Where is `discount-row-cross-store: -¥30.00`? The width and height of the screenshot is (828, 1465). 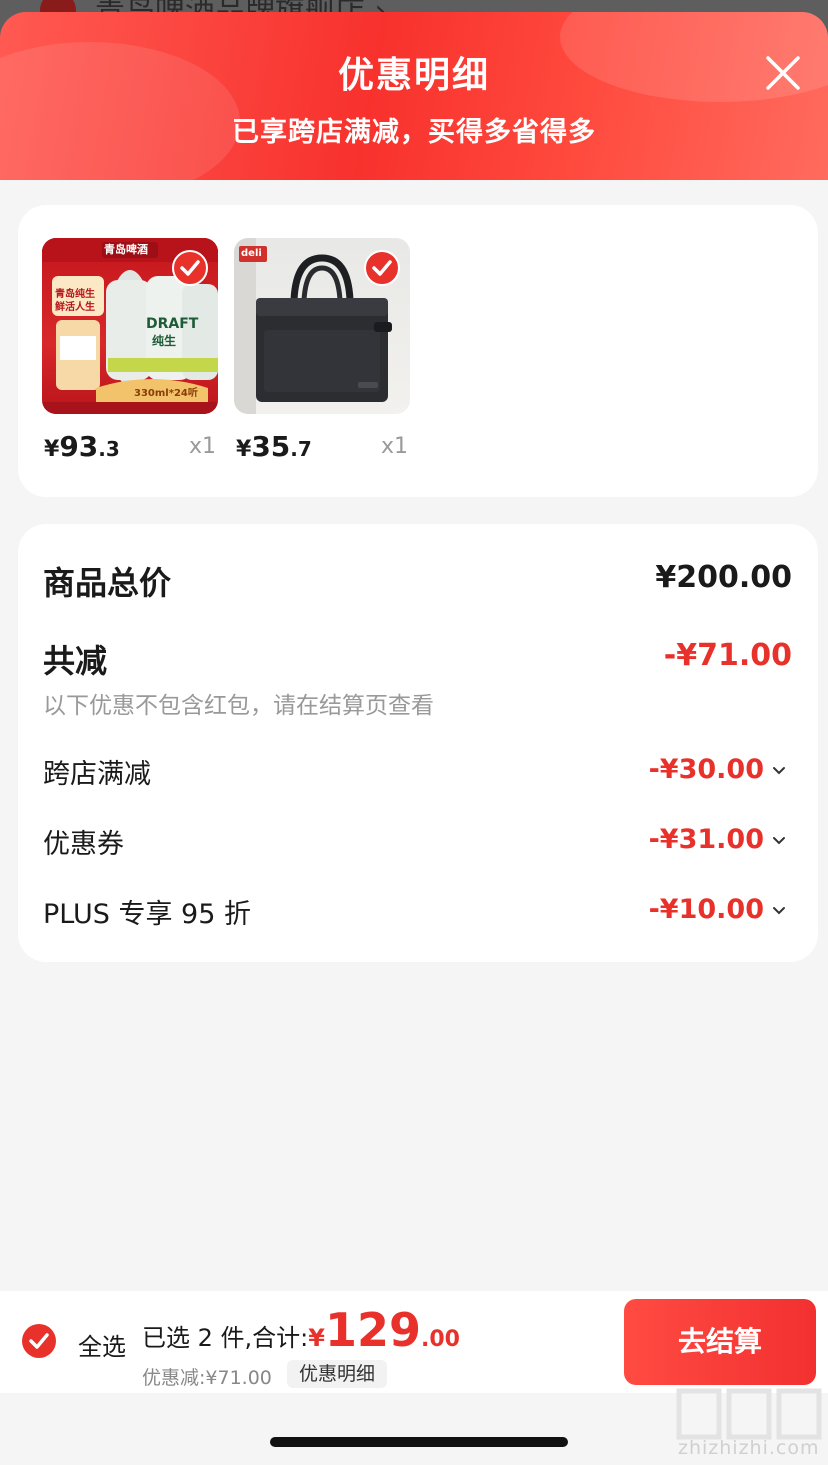
discount-row-cross-store: -¥30.00 is located at coordinates (718, 769).